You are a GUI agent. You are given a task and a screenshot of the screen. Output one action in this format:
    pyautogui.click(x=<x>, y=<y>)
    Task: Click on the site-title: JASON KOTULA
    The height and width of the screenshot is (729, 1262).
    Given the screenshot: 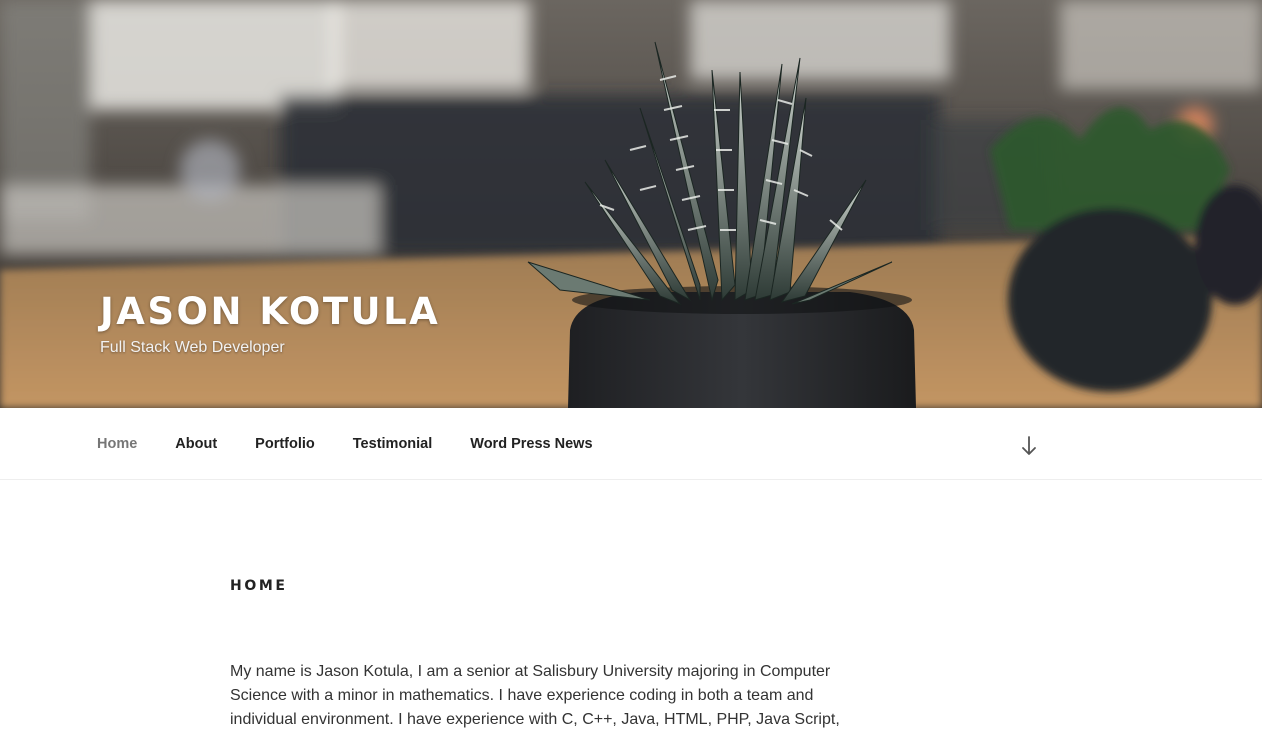 What is the action you would take?
    pyautogui.click(x=270, y=312)
    